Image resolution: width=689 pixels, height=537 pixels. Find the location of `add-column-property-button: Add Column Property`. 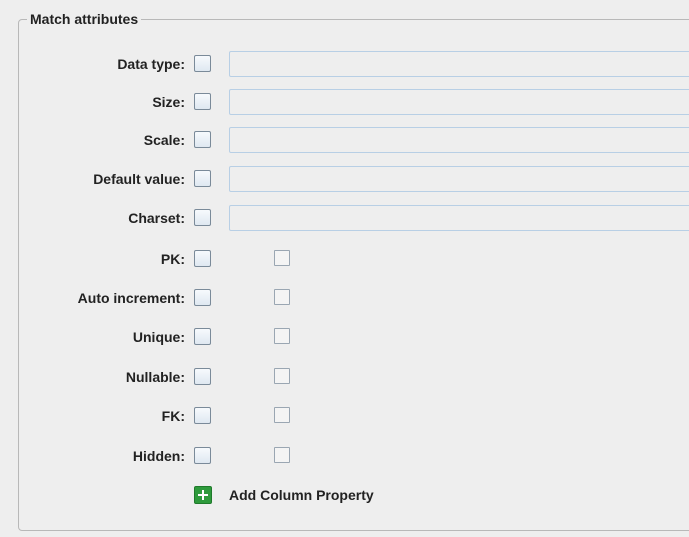

add-column-property-button: Add Column Property is located at coordinates (284, 495).